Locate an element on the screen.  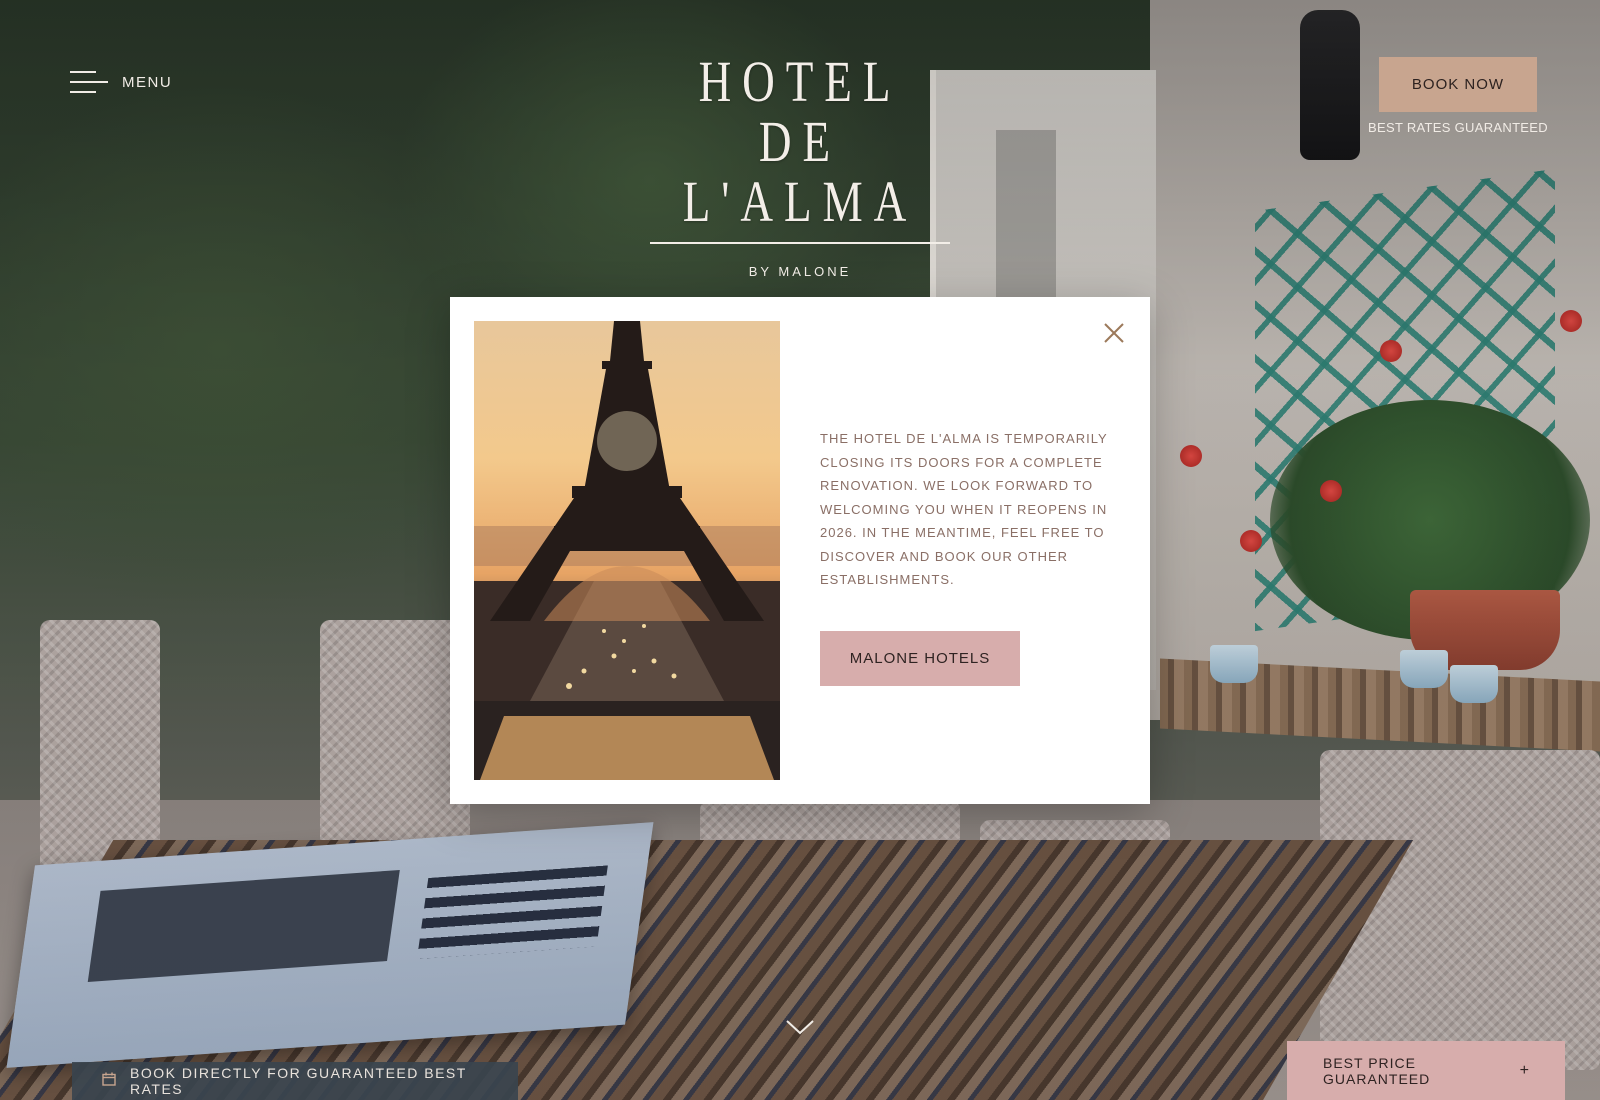
calendar-icon is located at coordinates (109, 1081).